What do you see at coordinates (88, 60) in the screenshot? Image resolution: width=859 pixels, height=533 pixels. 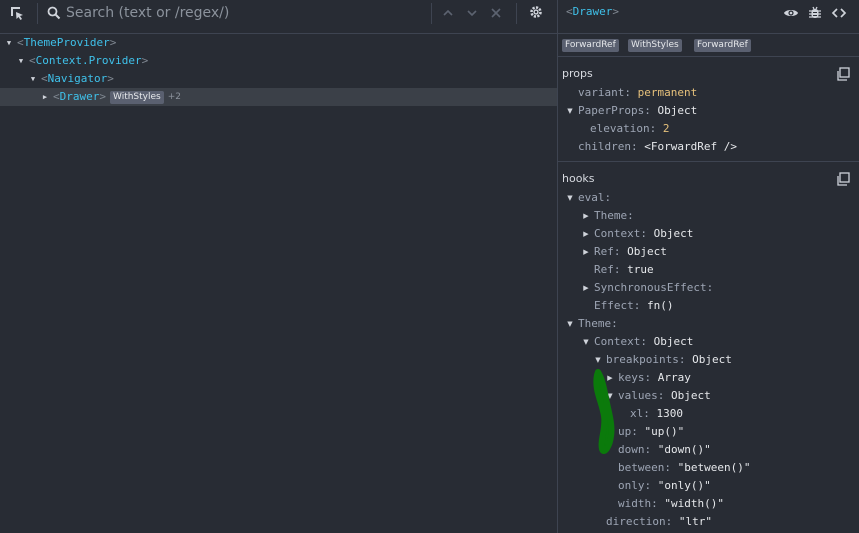 I see `component-name: Context.Provider` at bounding box center [88, 60].